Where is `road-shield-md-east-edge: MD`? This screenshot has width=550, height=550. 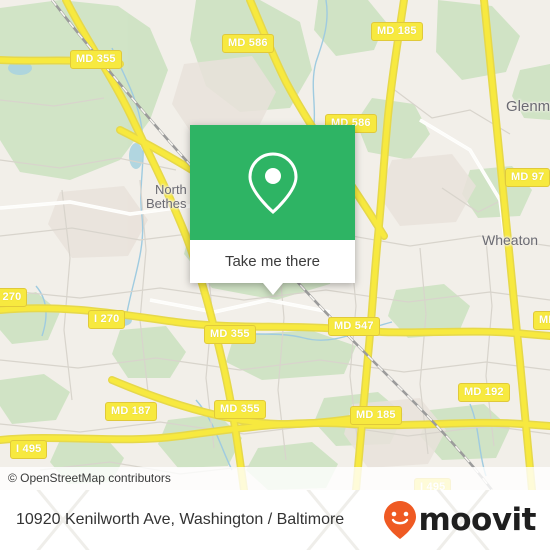 road-shield-md-east-edge: MD is located at coordinates (541, 320).